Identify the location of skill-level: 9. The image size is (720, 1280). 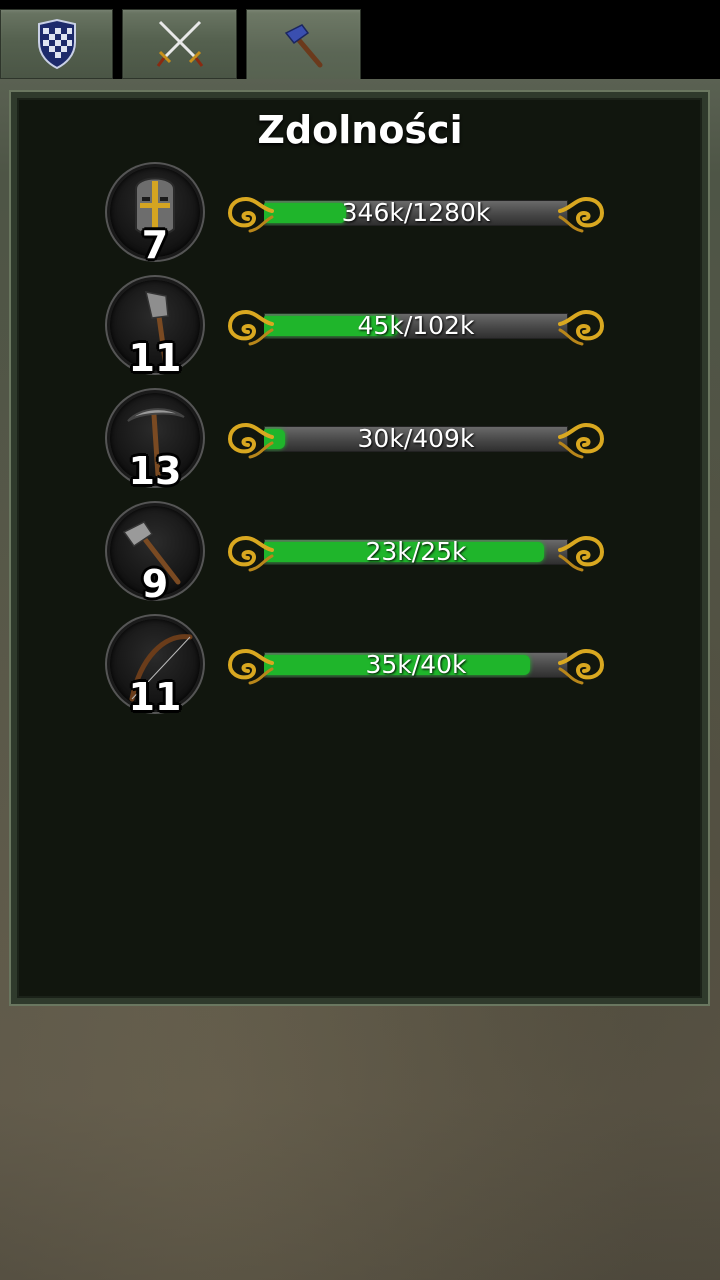
(155, 584).